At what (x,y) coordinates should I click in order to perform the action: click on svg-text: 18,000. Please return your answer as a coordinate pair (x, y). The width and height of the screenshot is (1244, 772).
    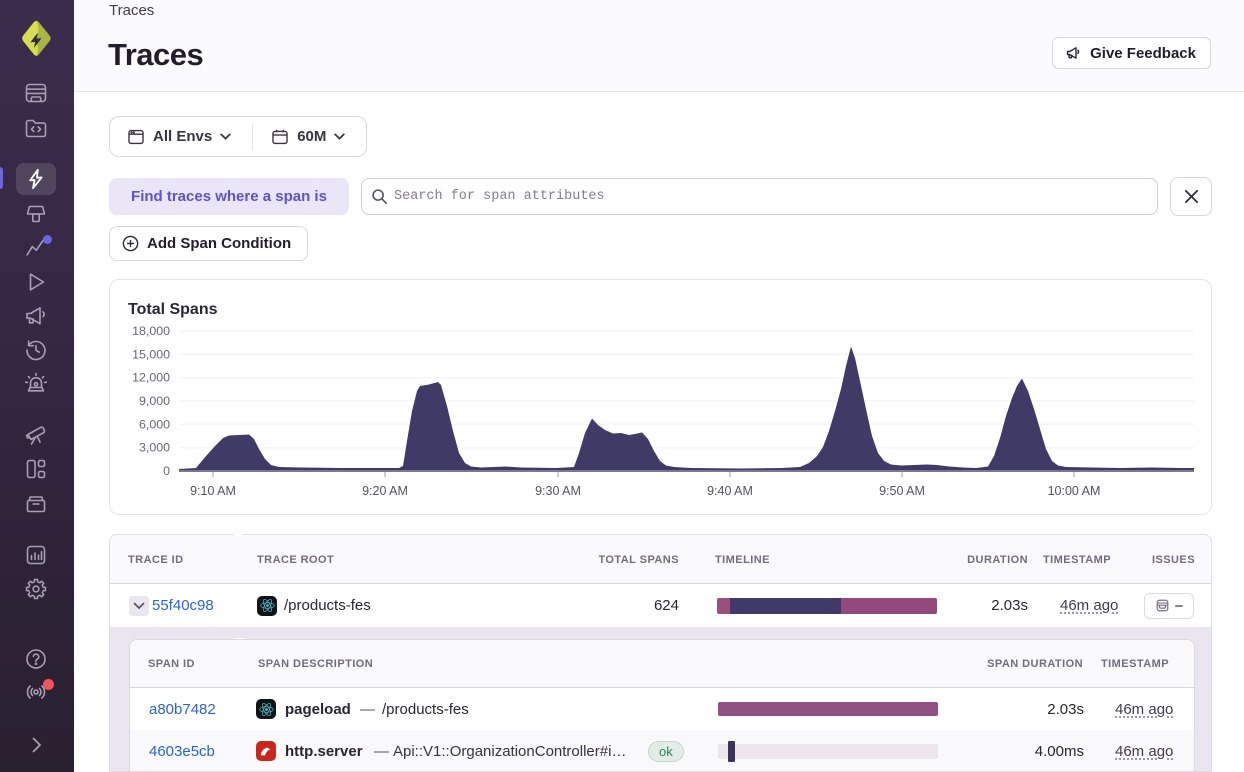
    Looking at the image, I should click on (151, 331).